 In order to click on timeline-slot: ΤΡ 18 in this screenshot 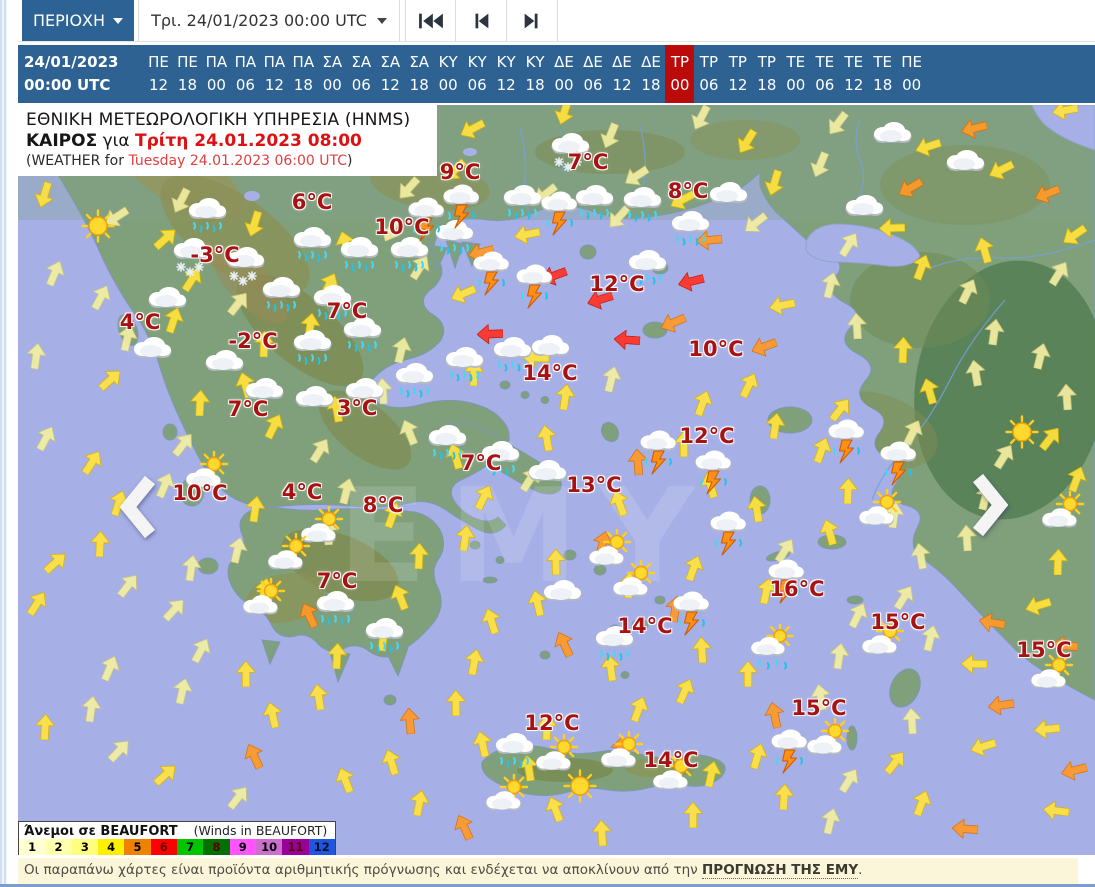, I will do `click(766, 74)`.